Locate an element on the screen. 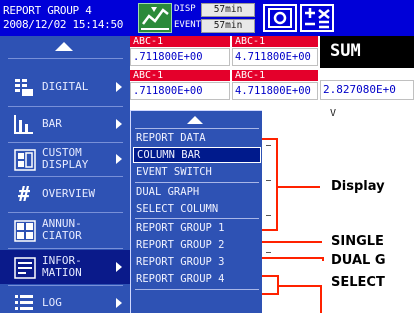 The image size is (414, 319). submenu-item-column-bar: COLUMN BAR is located at coordinates (197, 155).